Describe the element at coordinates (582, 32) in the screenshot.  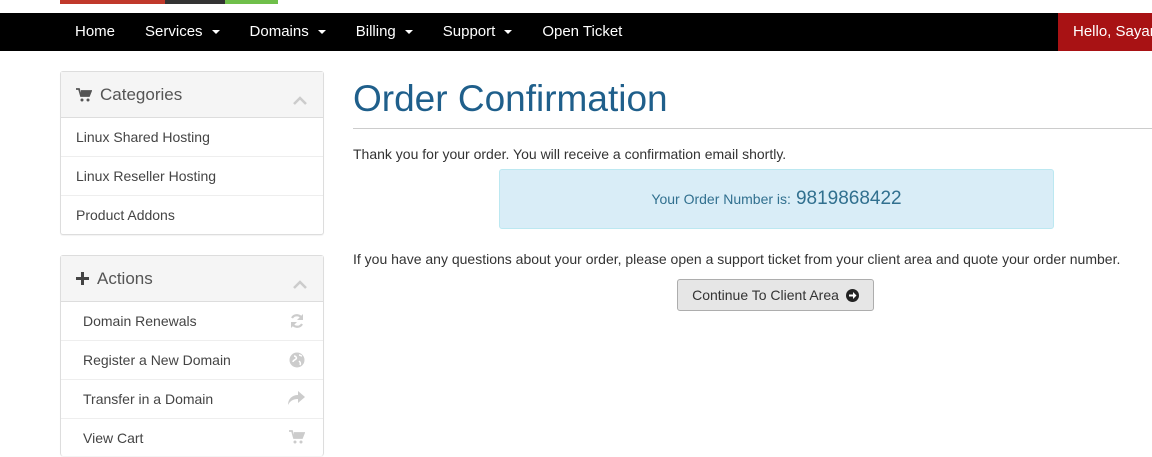
I see `nav-open-ticket: Open Ticket` at that location.